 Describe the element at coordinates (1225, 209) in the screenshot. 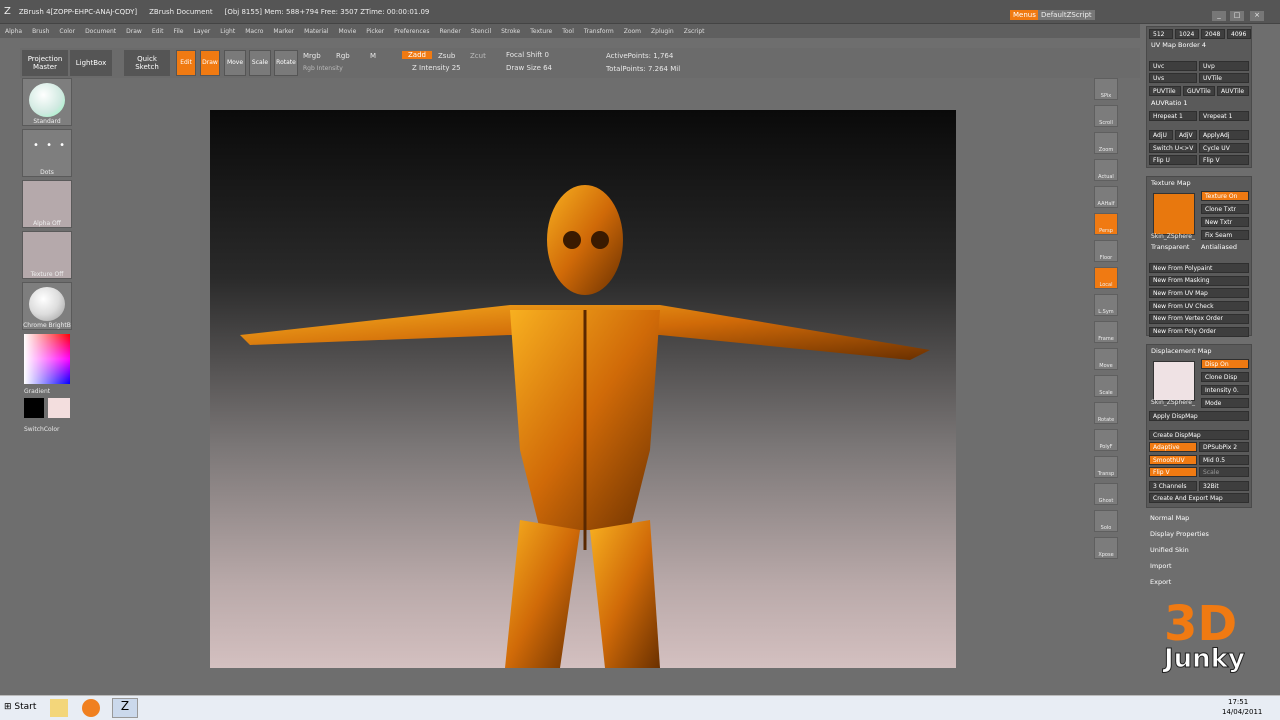

I see `clone-txtr-button: Clone Txtr` at that location.